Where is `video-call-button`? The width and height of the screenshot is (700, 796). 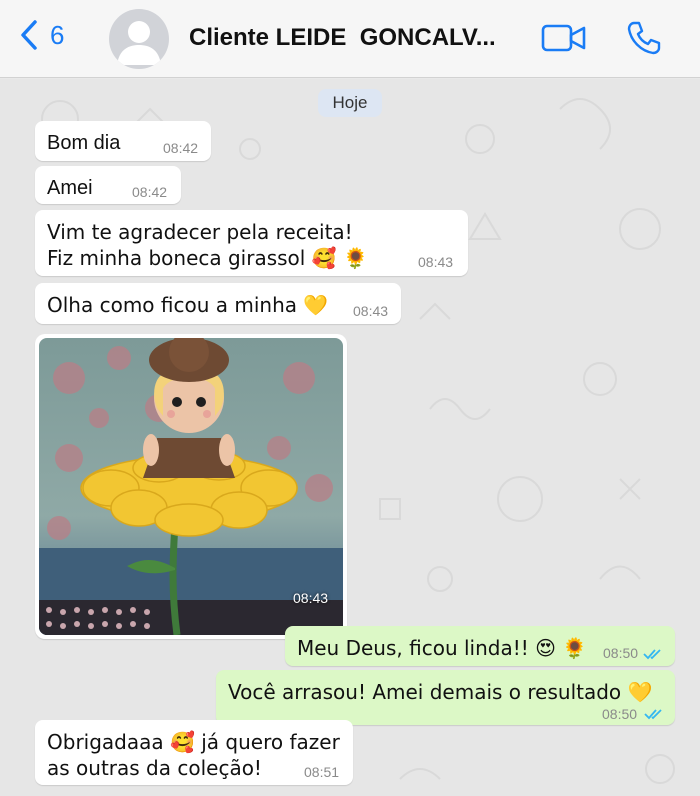 video-call-button is located at coordinates (564, 40).